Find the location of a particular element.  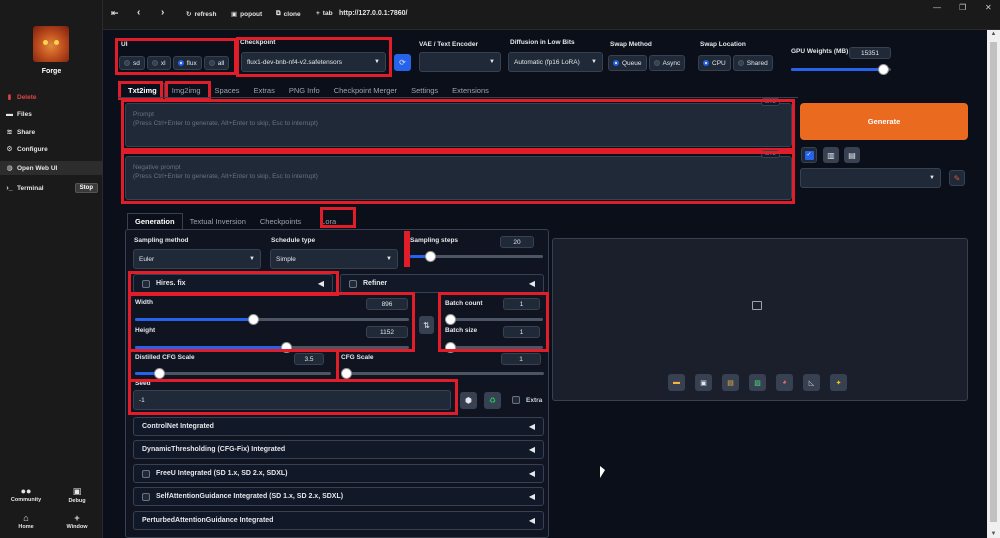

scrollbar-thumb is located at coordinates (993, 282).